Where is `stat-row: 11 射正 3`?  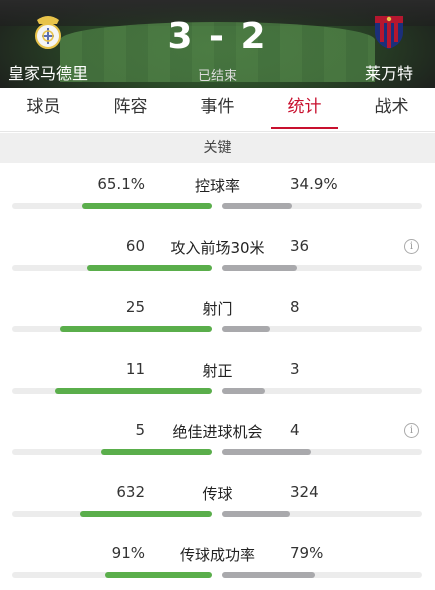
stat-row: 11 射正 3 is located at coordinates (217, 379).